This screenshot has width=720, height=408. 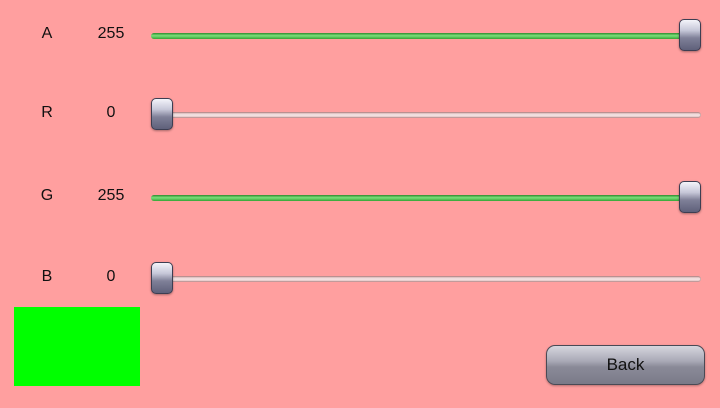 What do you see at coordinates (77, 346) in the screenshot?
I see `color-preview-swatch` at bounding box center [77, 346].